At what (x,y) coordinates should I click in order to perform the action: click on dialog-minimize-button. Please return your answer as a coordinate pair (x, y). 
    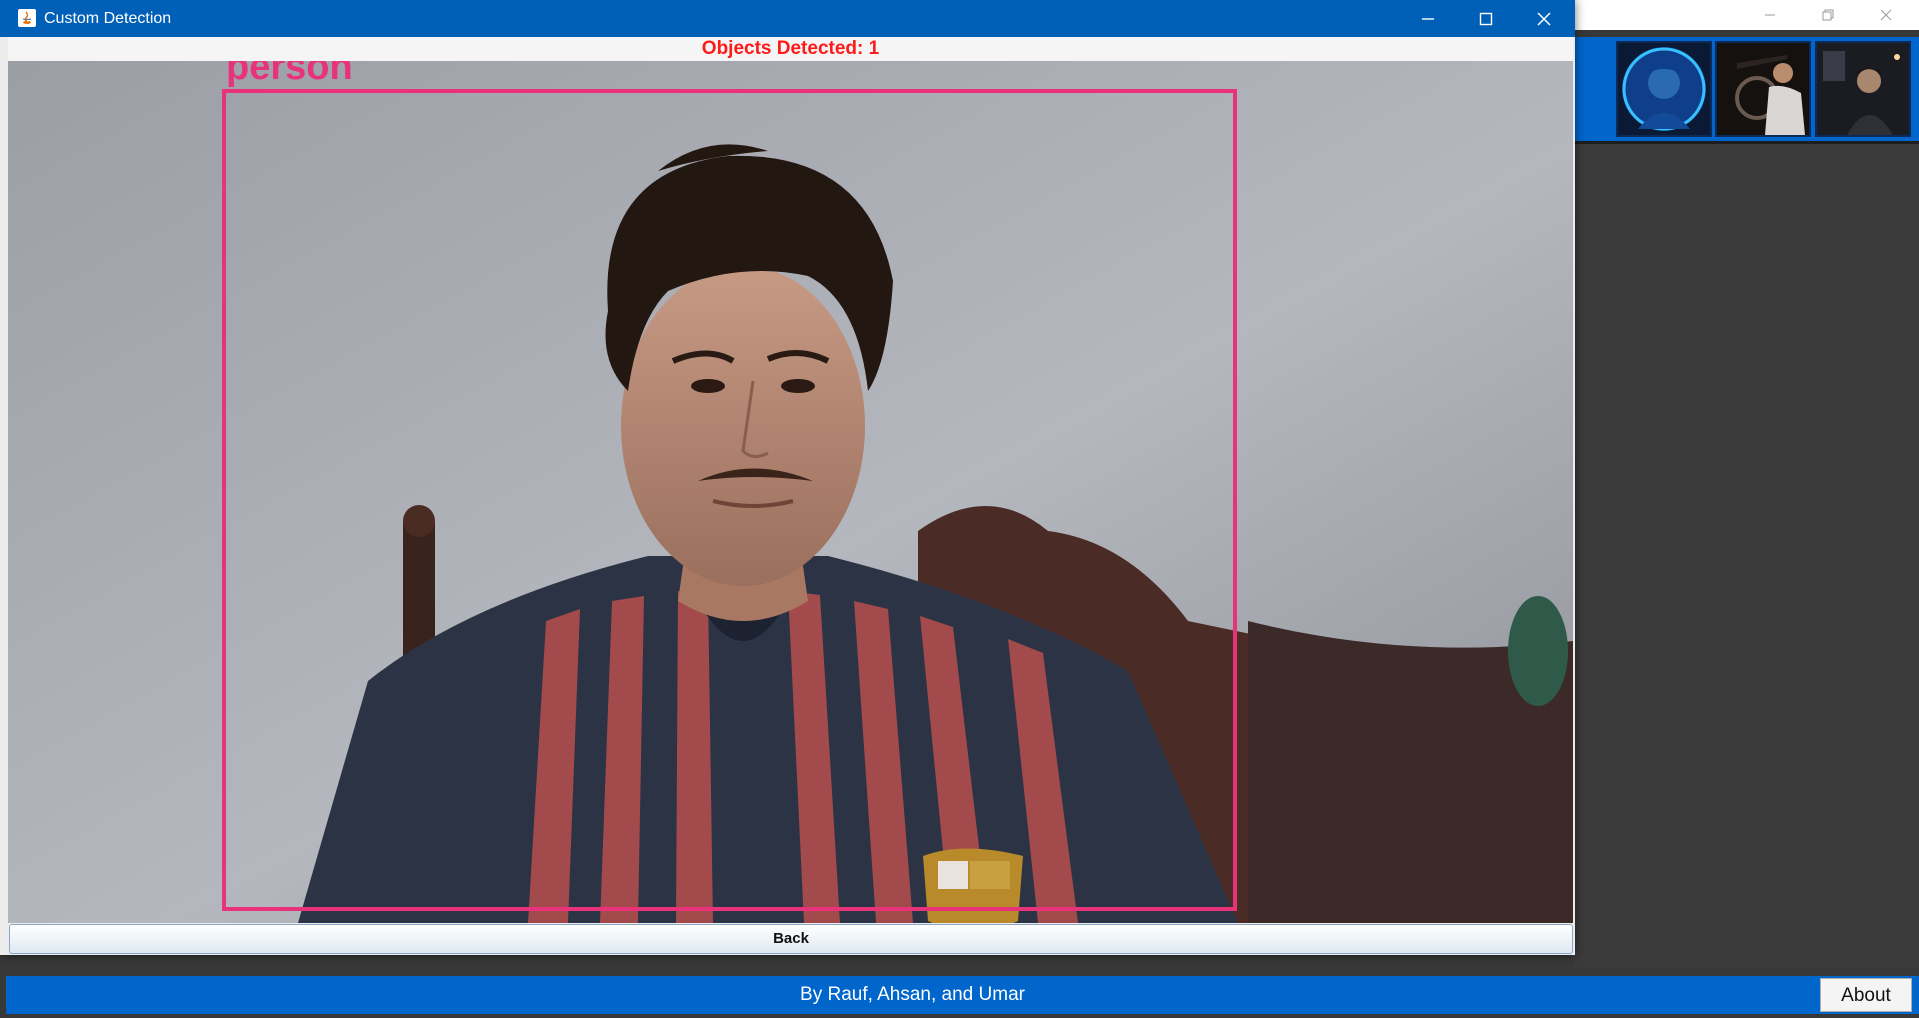
    Looking at the image, I should click on (1428, 18).